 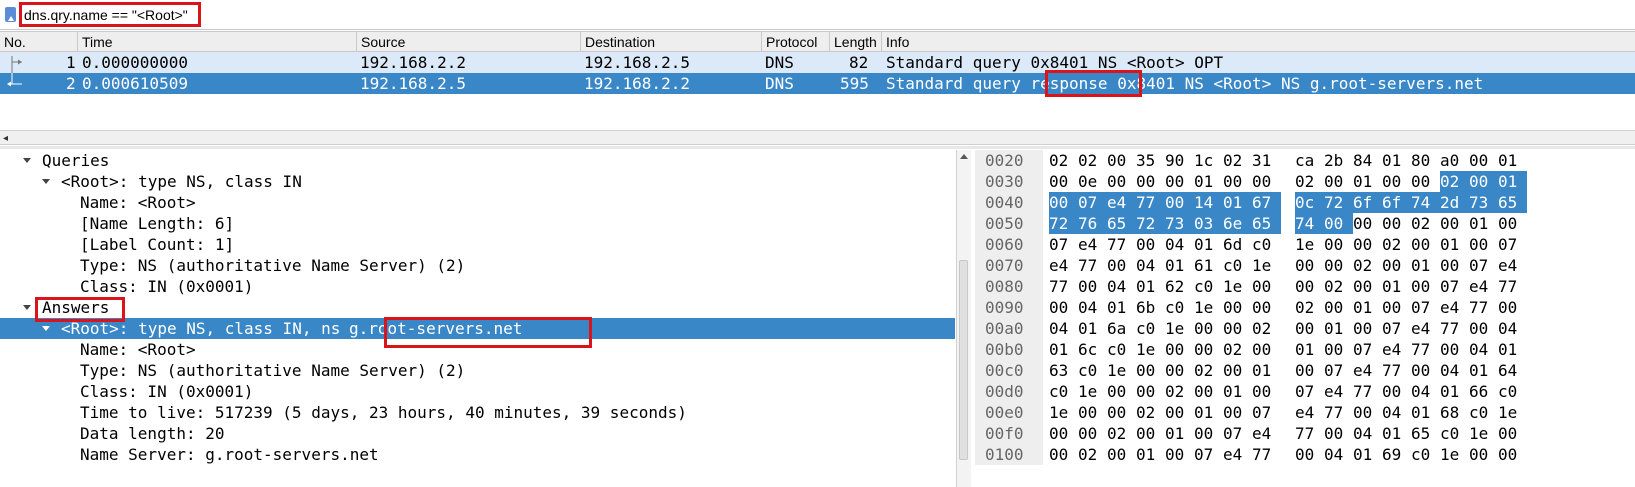 I want to click on hex-byte: 80, so click(x=1425, y=160).